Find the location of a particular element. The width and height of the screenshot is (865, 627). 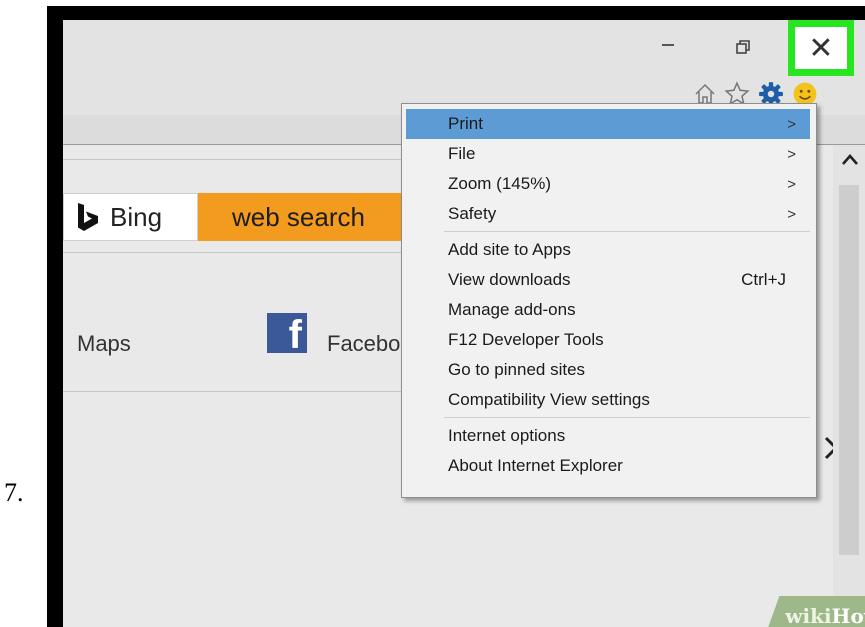

close-icon: ✕ is located at coordinates (821, 48).